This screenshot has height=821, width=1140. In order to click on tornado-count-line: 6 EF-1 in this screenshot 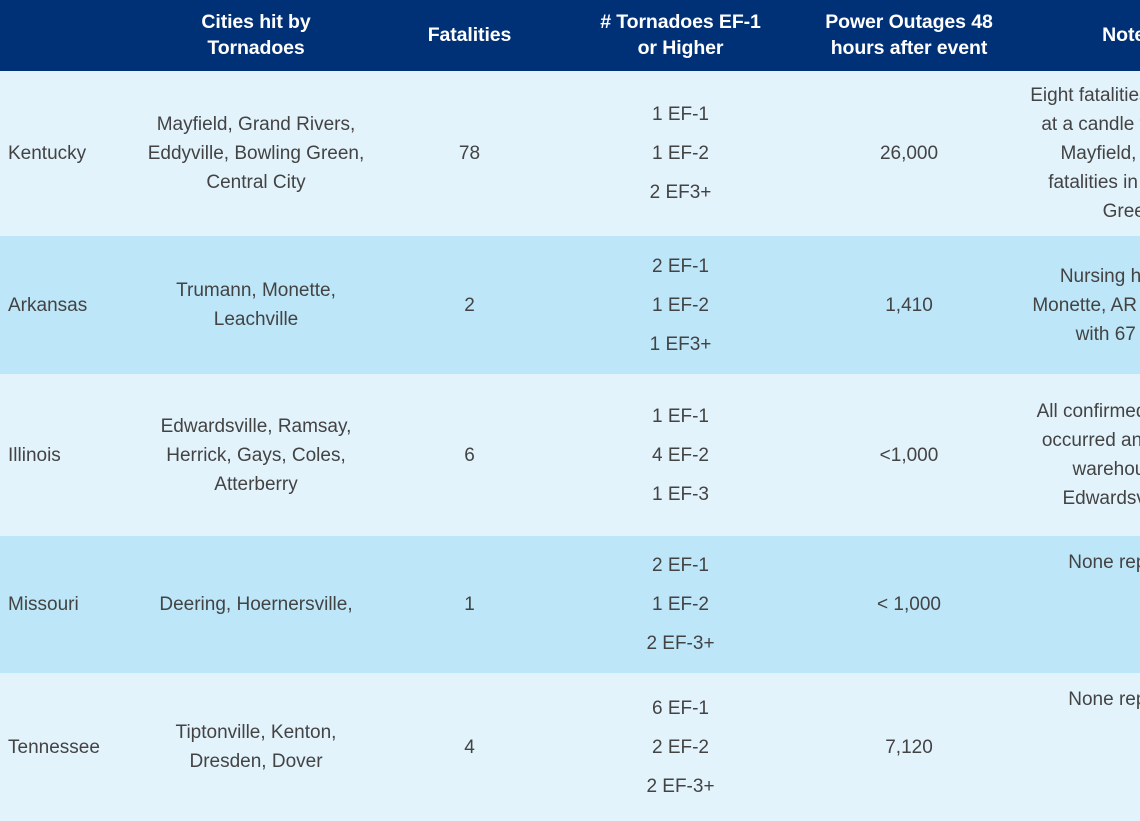, I will do `click(680, 708)`.